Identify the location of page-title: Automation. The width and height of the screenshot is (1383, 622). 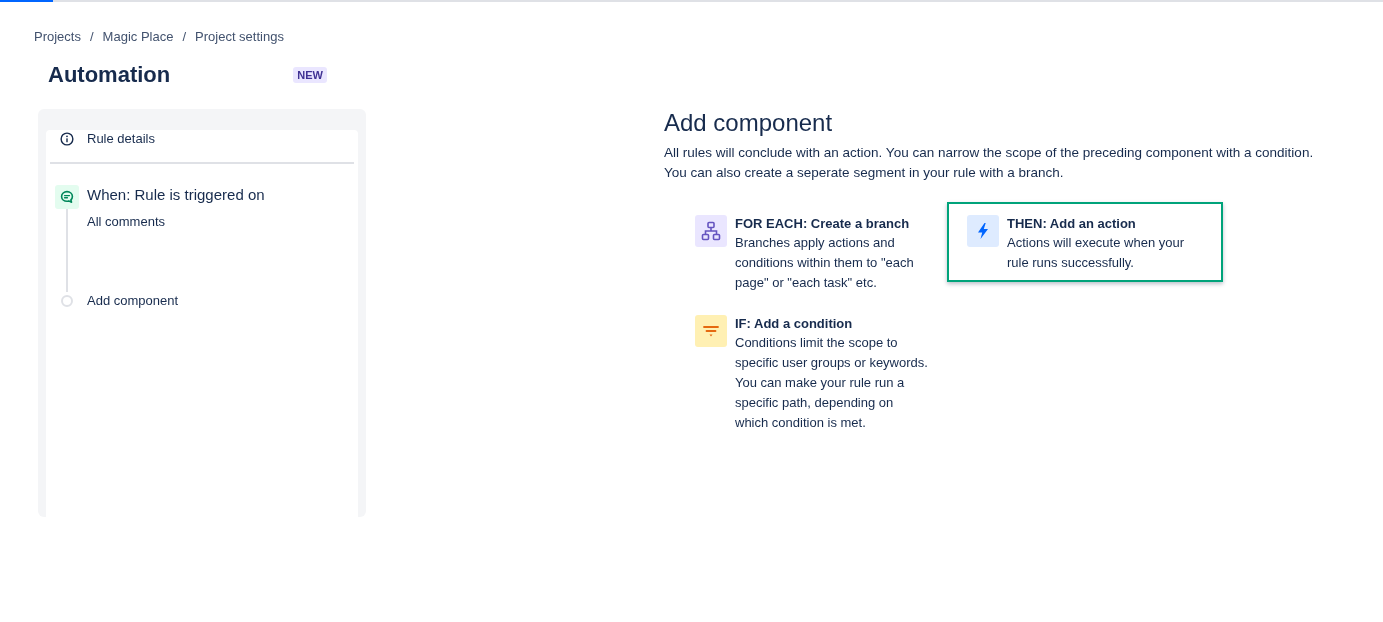
(109, 75).